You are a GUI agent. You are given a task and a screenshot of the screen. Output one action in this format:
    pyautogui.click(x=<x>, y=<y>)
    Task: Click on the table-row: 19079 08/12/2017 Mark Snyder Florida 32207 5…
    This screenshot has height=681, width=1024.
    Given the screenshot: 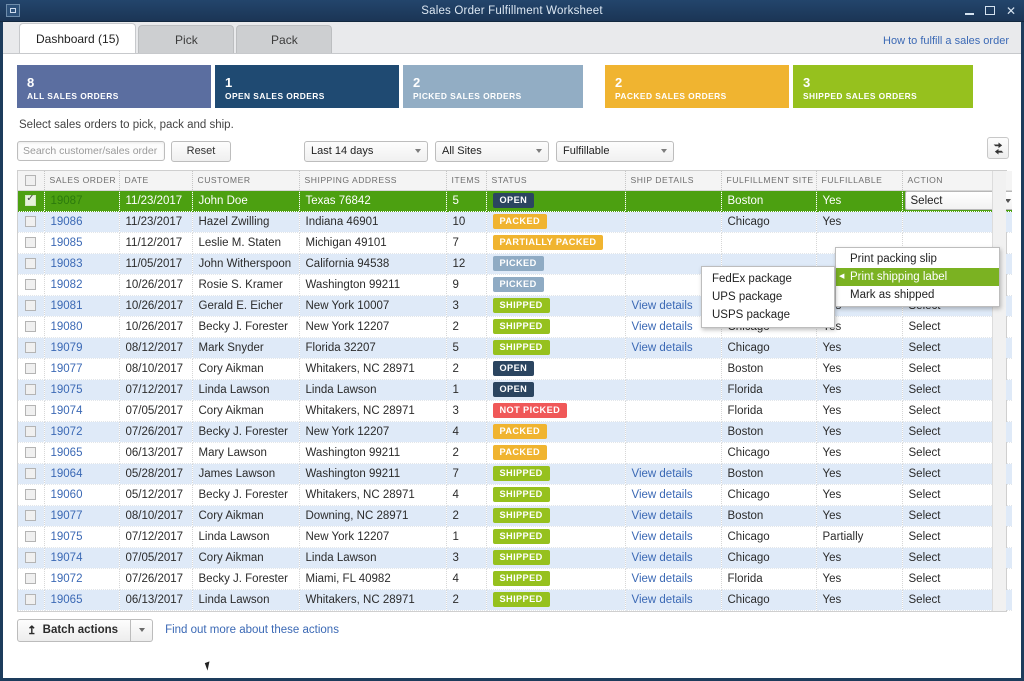 What is the action you would take?
    pyautogui.click(x=515, y=348)
    